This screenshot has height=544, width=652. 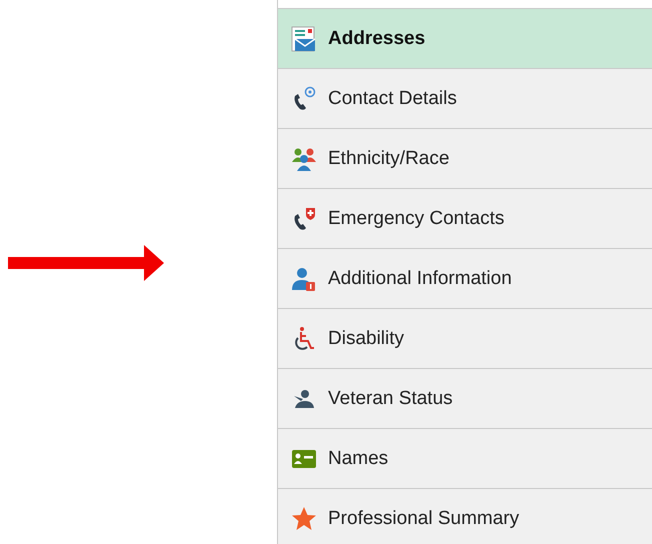 What do you see at coordinates (465, 339) in the screenshot?
I see `menu-item: Disability` at bounding box center [465, 339].